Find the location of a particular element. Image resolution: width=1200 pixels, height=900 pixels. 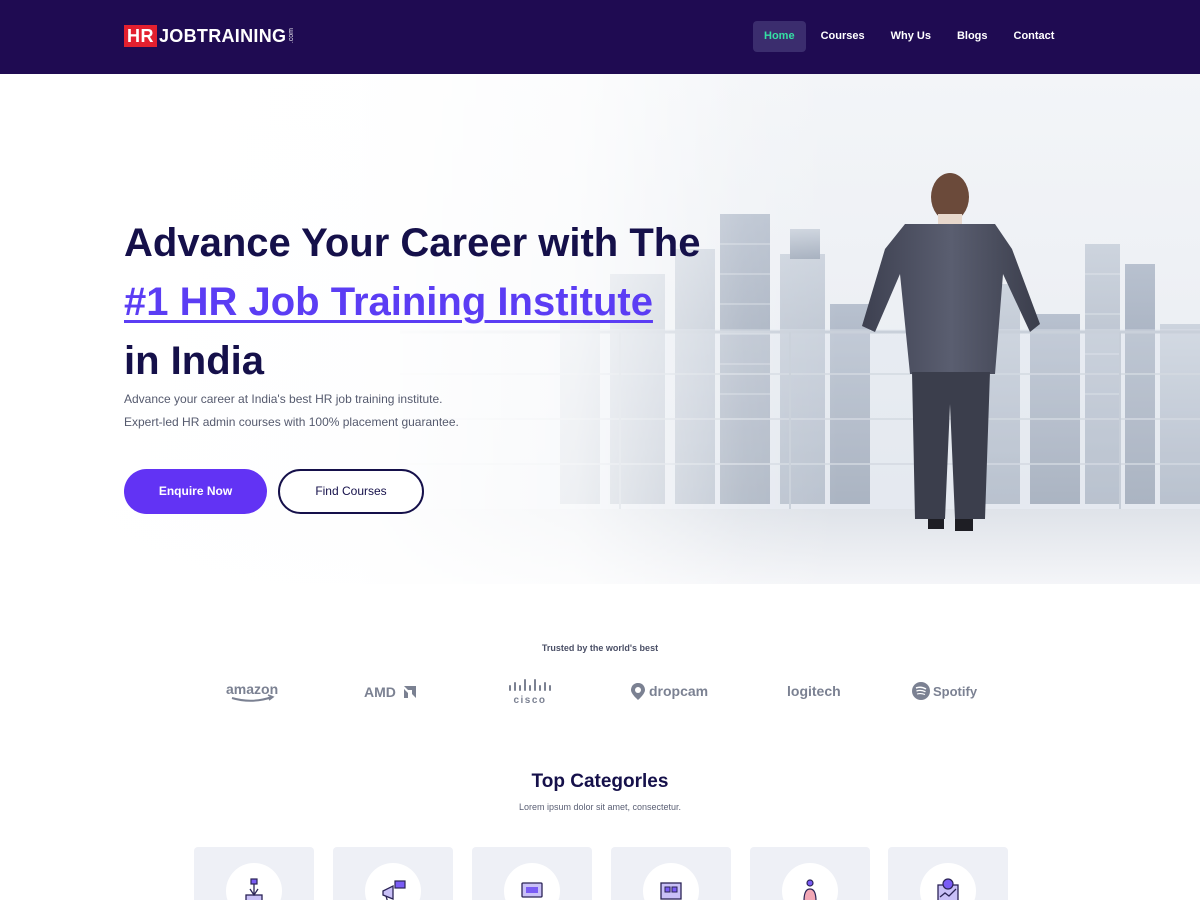

hero-title-line-1: Advance Your Career with The is located at coordinates (412, 243).